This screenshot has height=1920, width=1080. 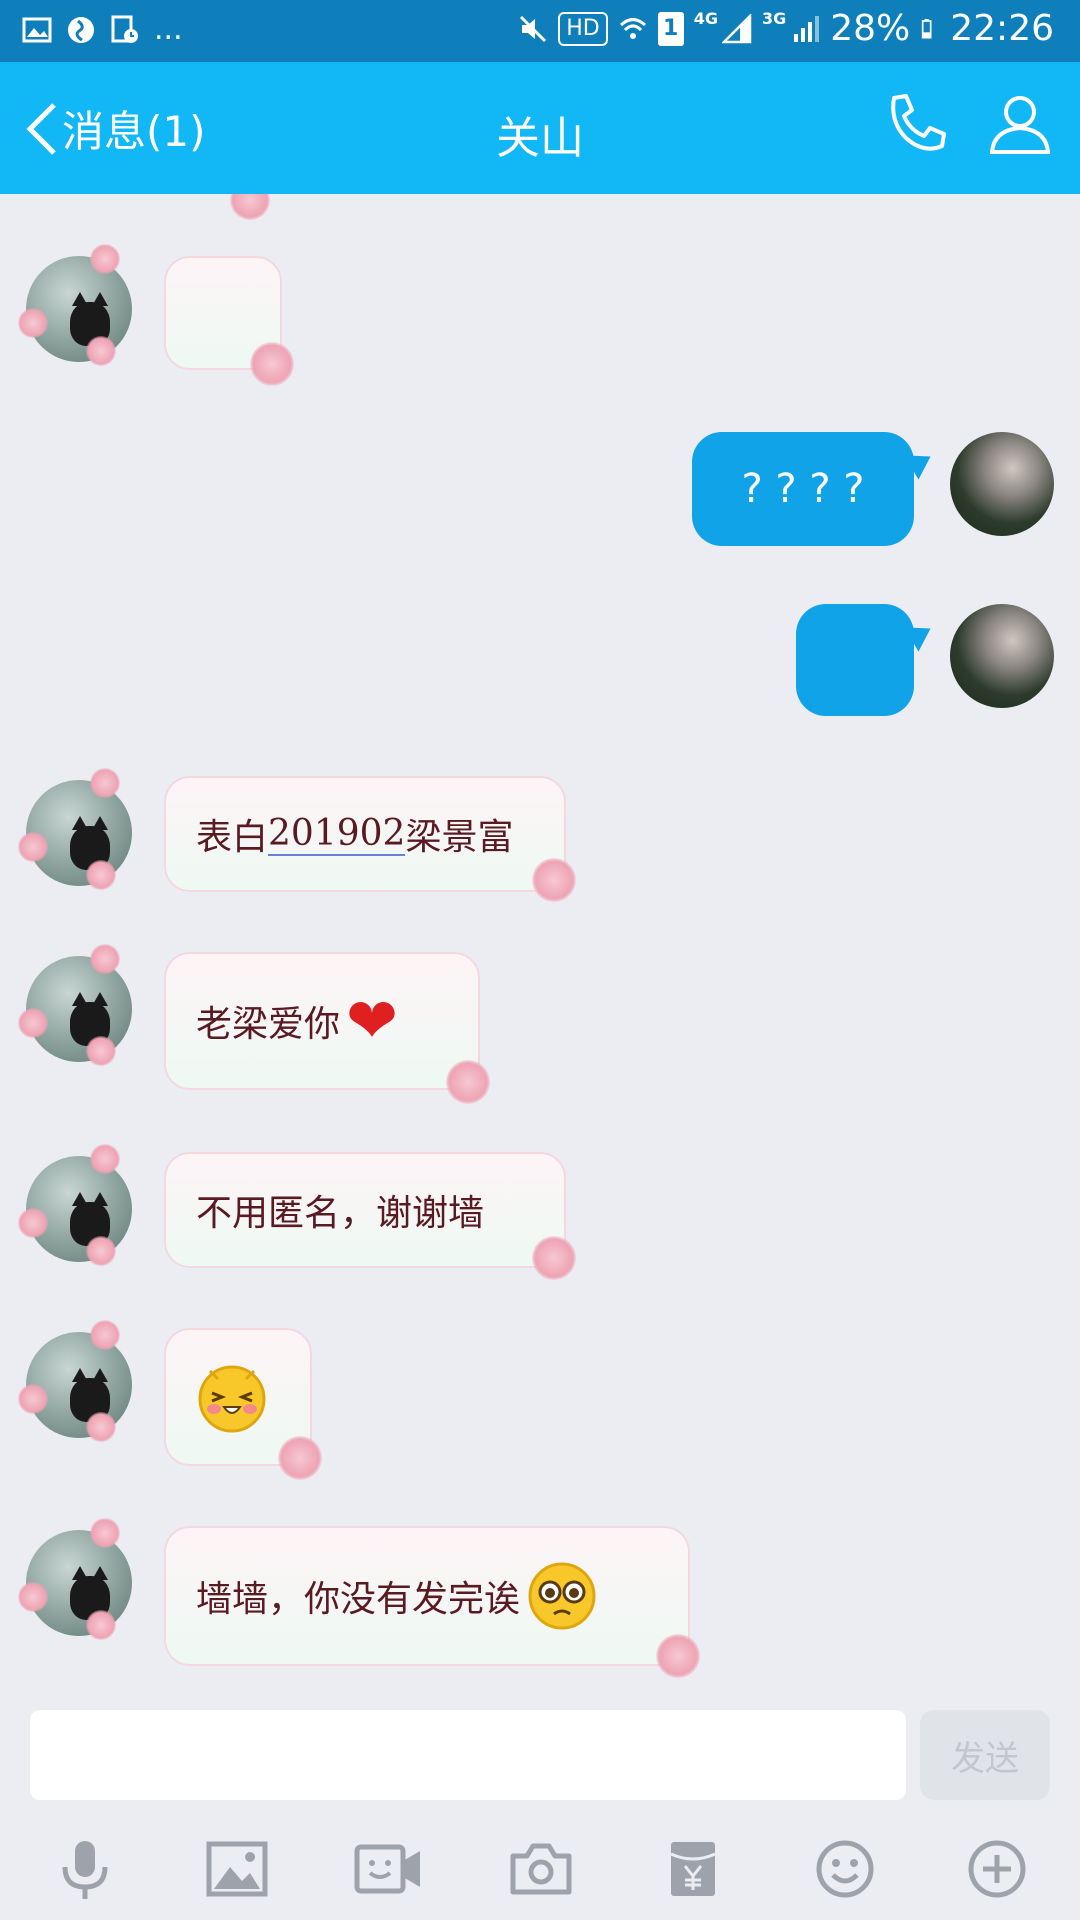 I want to click on emoji-icon, so click(x=845, y=1869).